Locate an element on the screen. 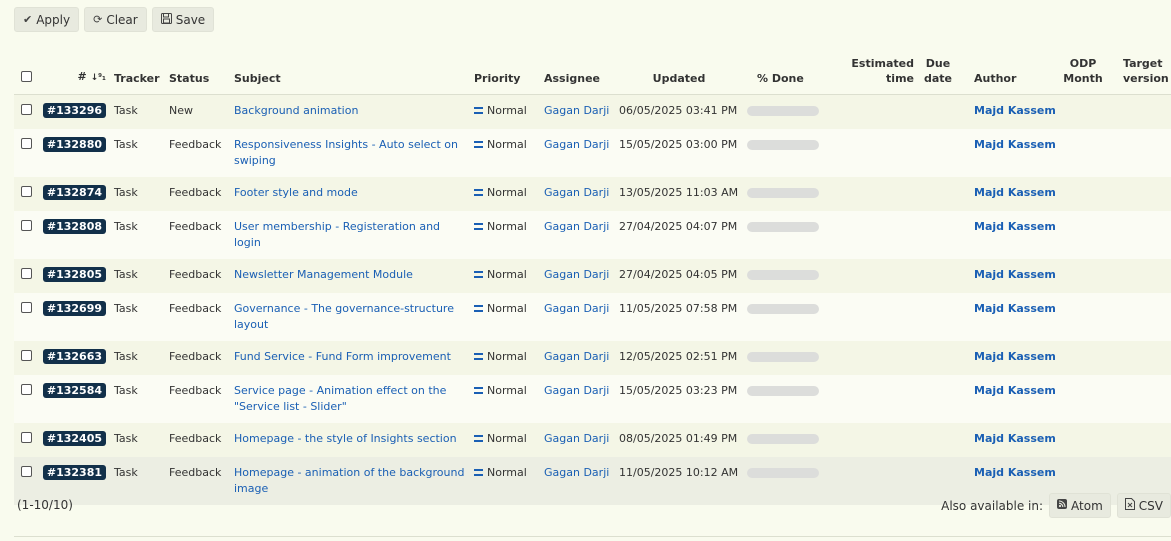 This screenshot has height=541, width=1171. issue-id-link: #132699 is located at coordinates (74, 308).